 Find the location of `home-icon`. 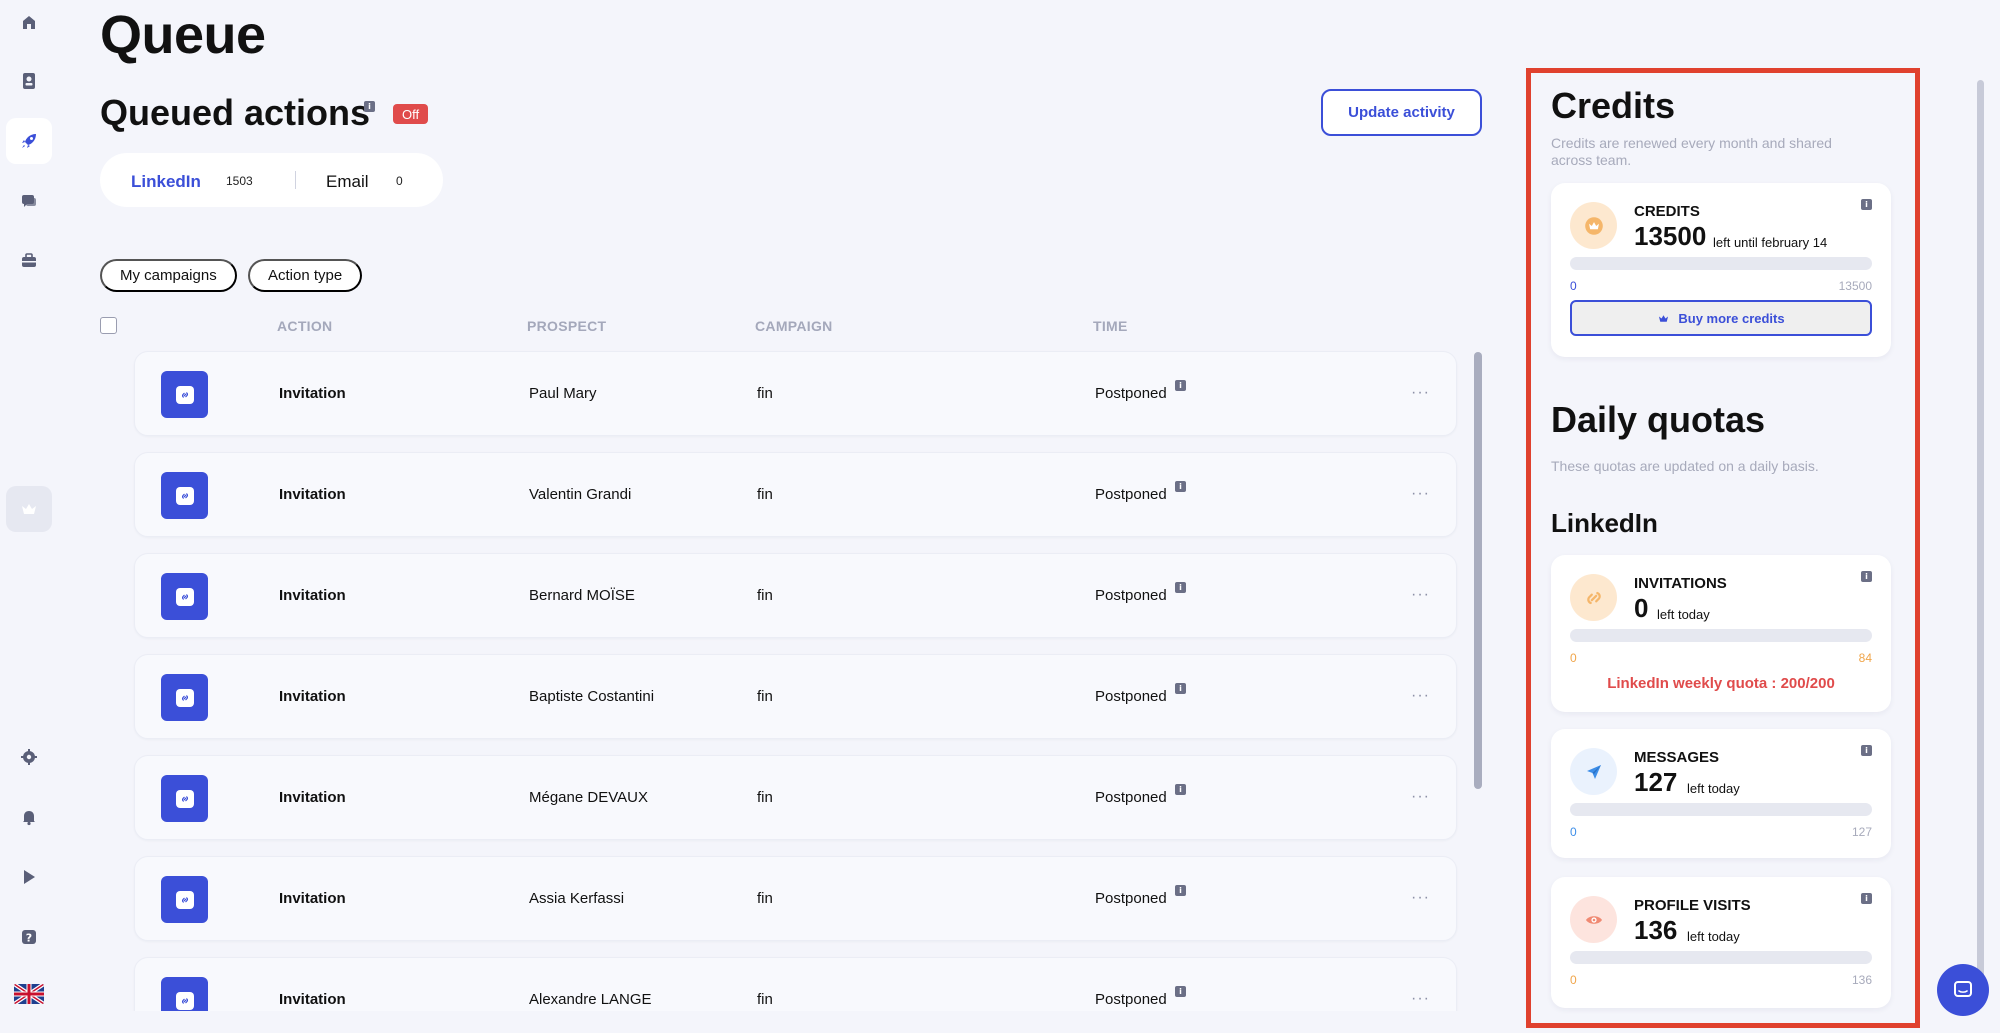

home-icon is located at coordinates (29, 22).